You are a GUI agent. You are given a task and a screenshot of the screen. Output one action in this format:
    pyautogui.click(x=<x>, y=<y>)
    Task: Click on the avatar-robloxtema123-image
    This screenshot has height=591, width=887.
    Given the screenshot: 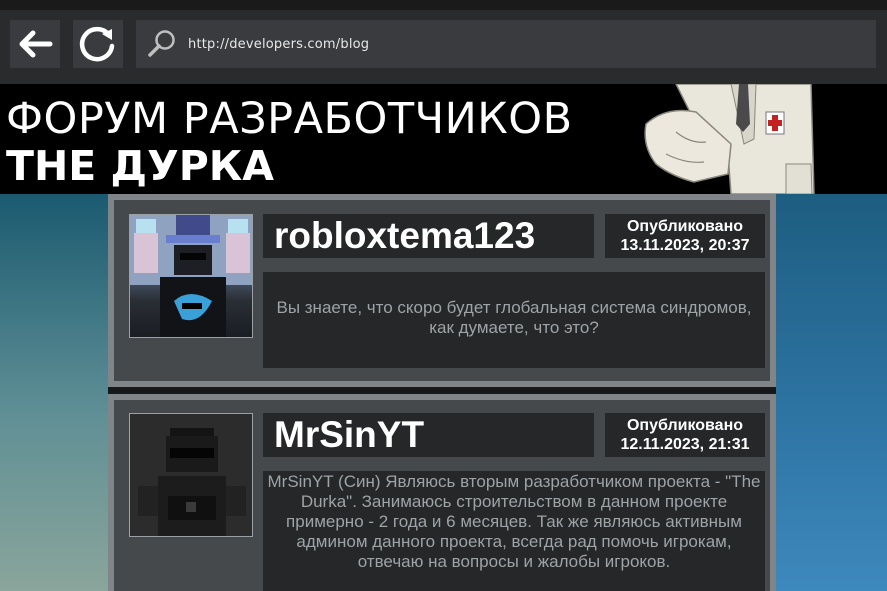 What is the action you would take?
    pyautogui.click(x=191, y=276)
    